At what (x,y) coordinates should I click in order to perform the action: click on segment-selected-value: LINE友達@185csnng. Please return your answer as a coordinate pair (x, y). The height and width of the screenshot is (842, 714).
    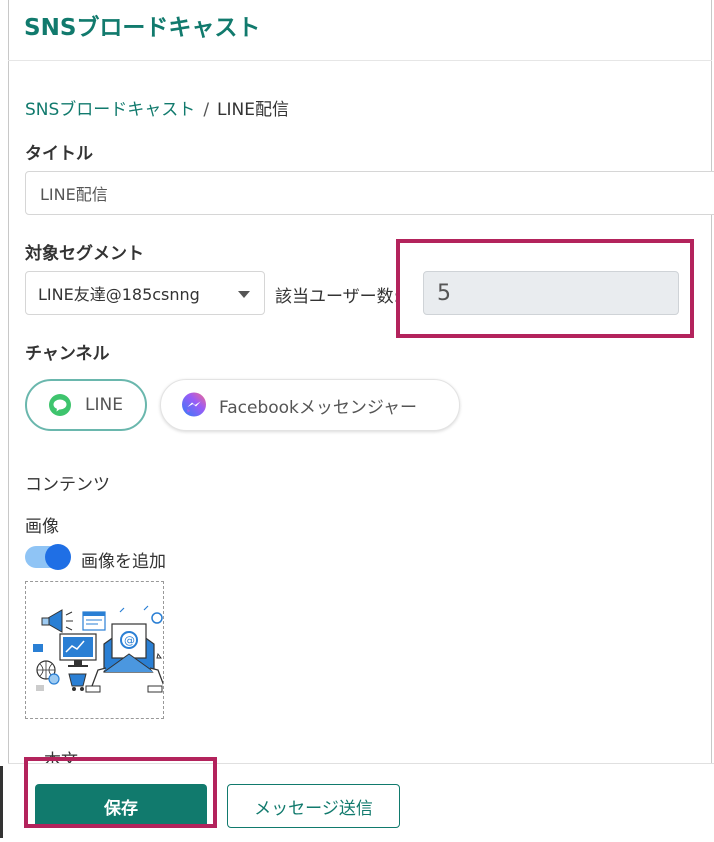
    Looking at the image, I should click on (119, 294).